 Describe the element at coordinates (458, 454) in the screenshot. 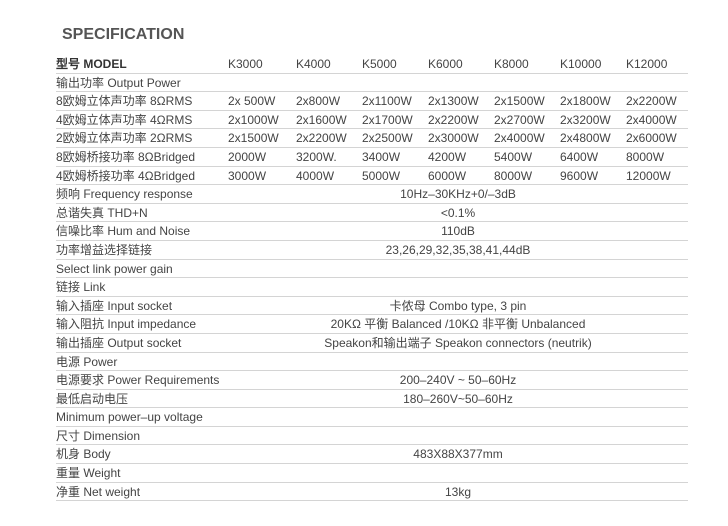

I see `spec-row-span-value: 483X88X377mm` at that location.